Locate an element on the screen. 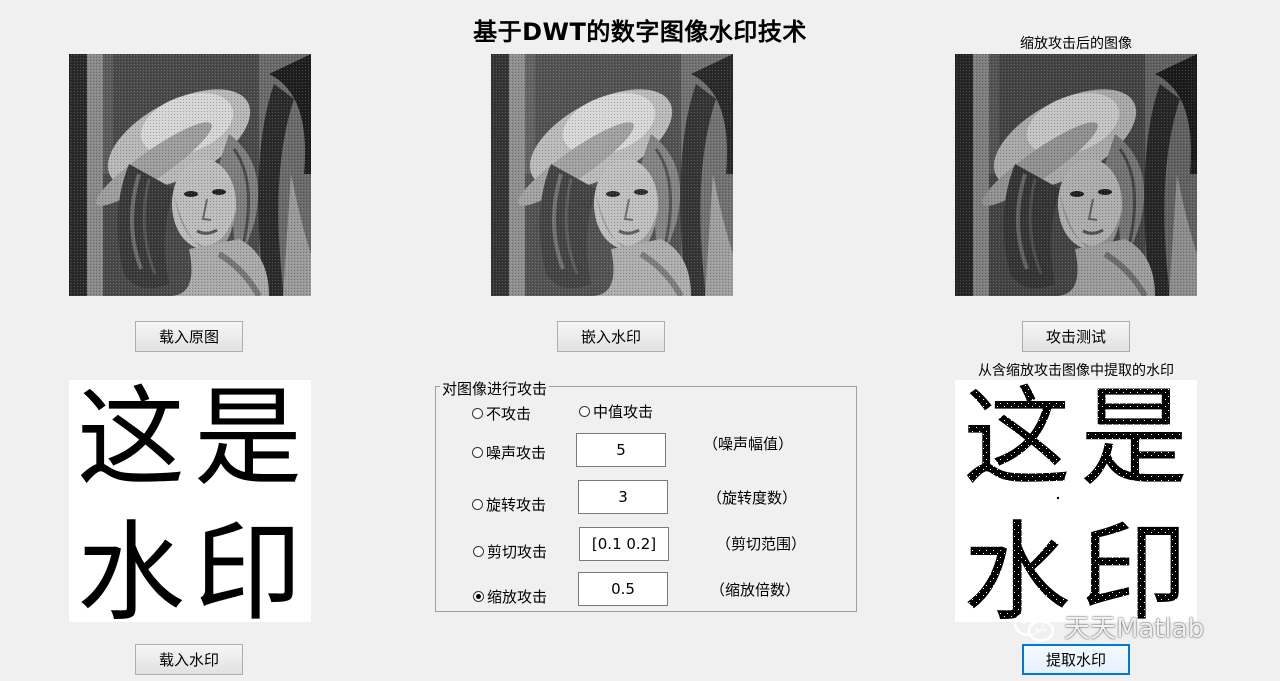  watermark-char: 水 is located at coordinates (131, 566).